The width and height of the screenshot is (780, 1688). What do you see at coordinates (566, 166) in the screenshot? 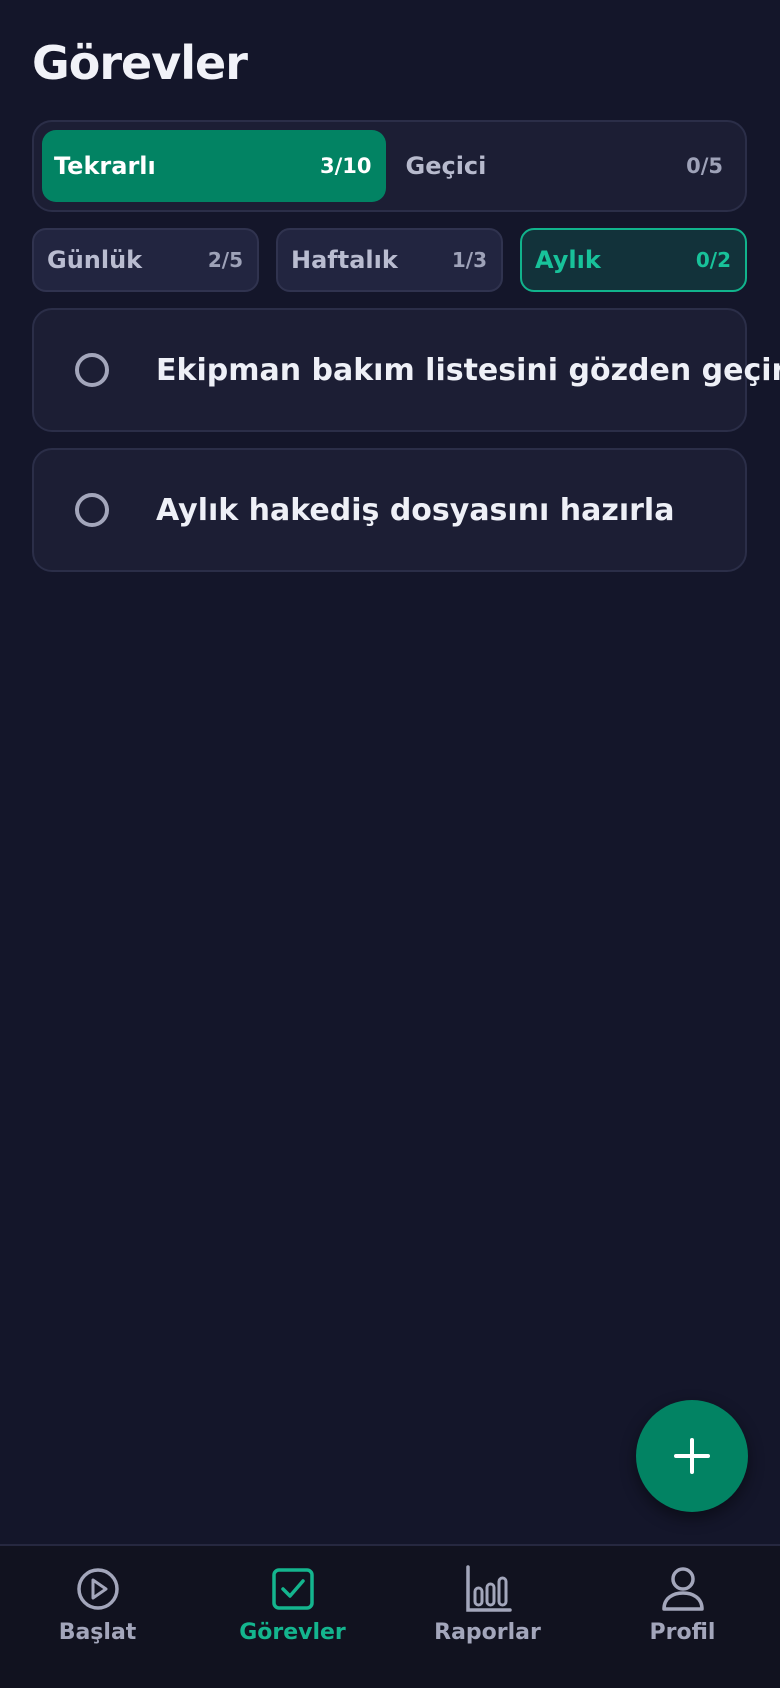
I see `tab-temporary: Geçici 0/5` at bounding box center [566, 166].